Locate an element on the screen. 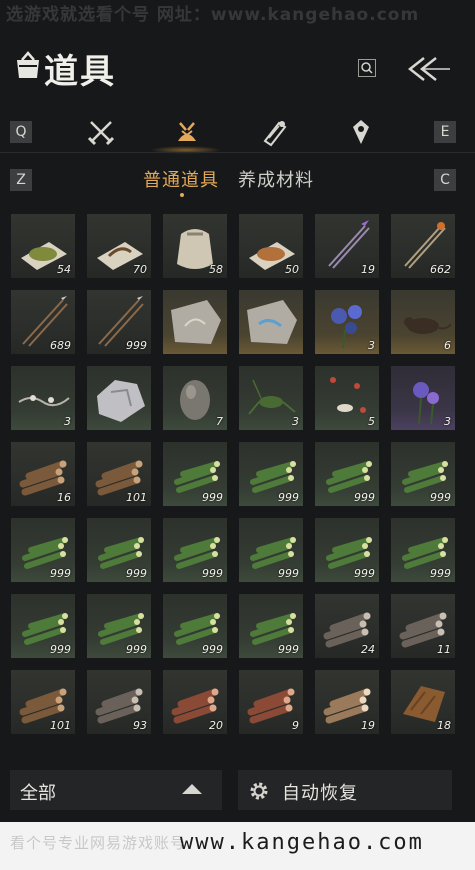 This screenshot has width=475, height=870. item-quantity: 50 is located at coordinates (292, 269).